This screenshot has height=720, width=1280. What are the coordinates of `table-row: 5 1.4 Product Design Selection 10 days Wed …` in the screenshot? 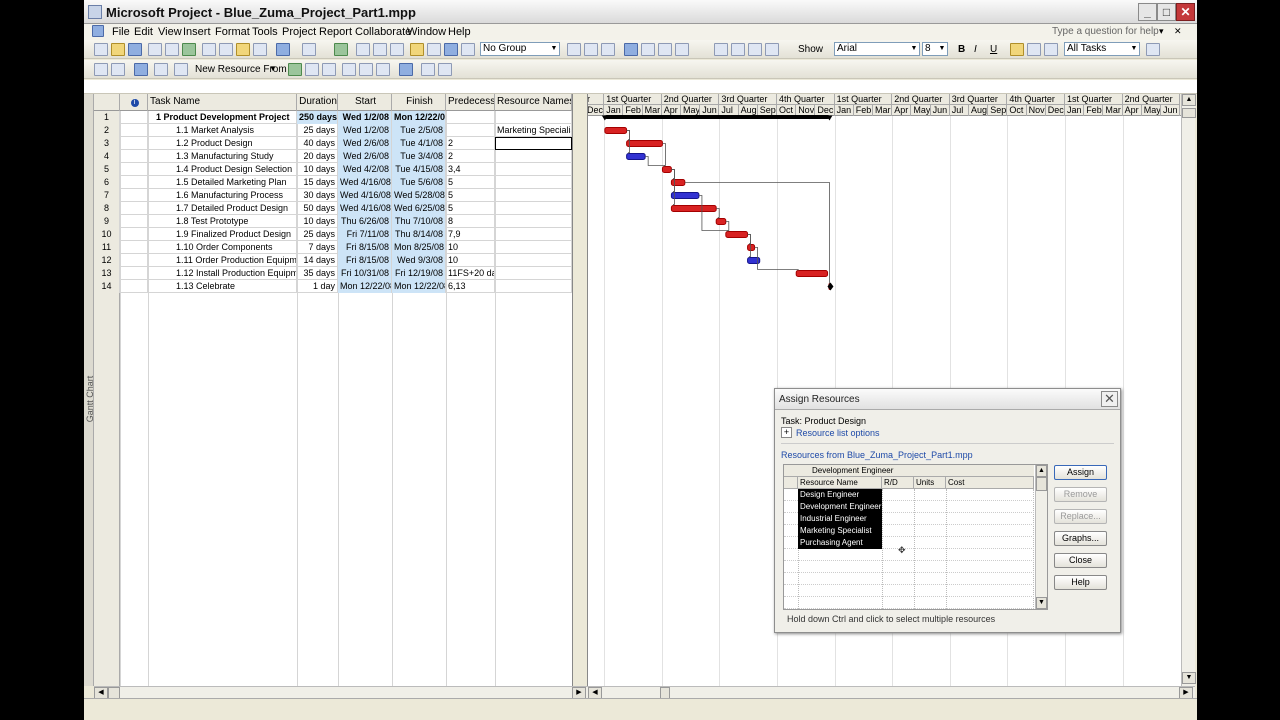 It's located at (333, 169).